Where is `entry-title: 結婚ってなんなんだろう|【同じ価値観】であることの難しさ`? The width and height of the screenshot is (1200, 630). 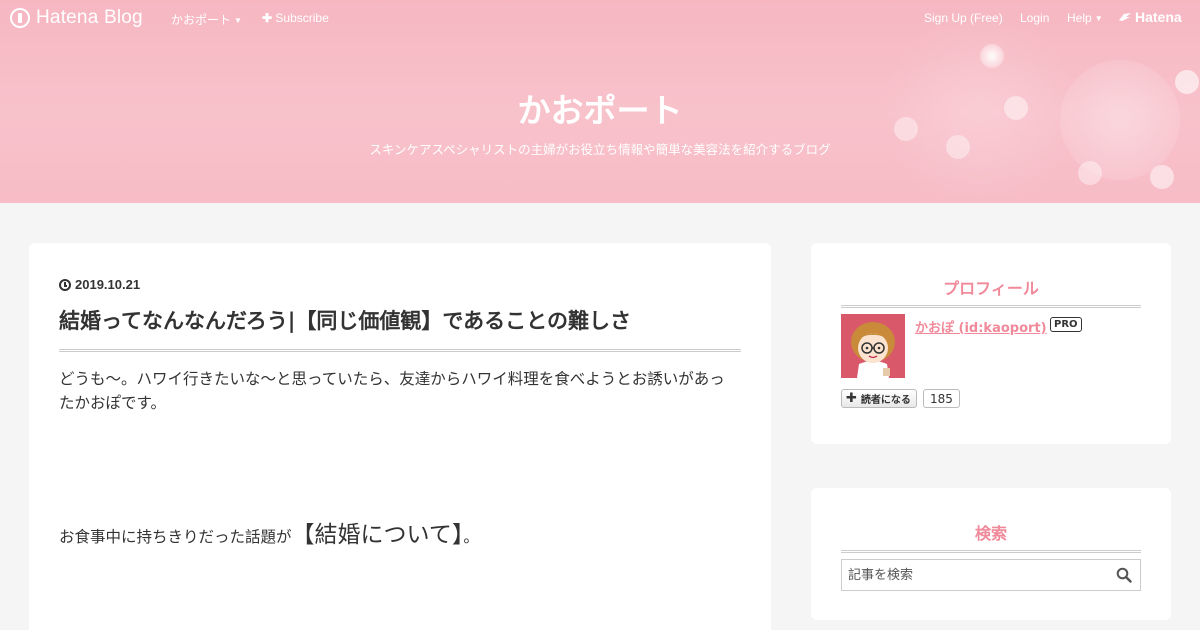
entry-title: 結婚ってなんなんだろう|【同じ価値観】であることの難しさ is located at coordinates (400, 328).